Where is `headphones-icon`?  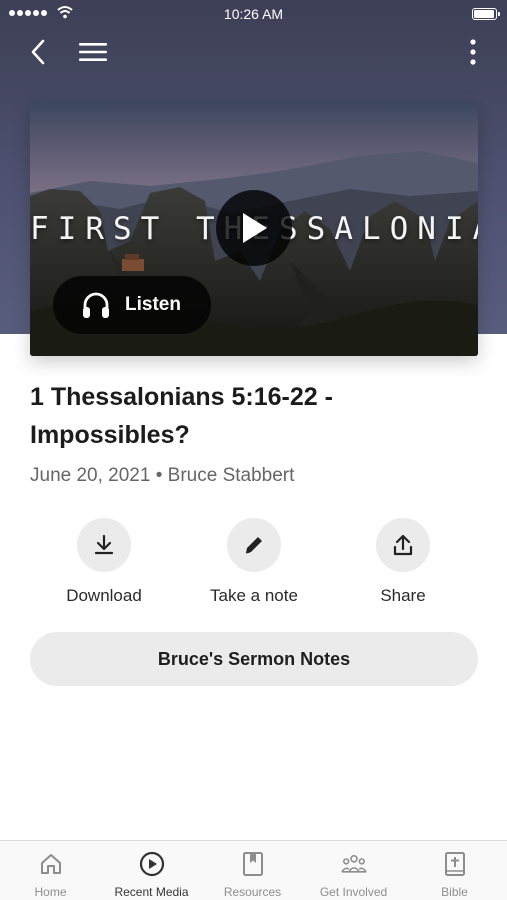
headphones-icon is located at coordinates (96, 305).